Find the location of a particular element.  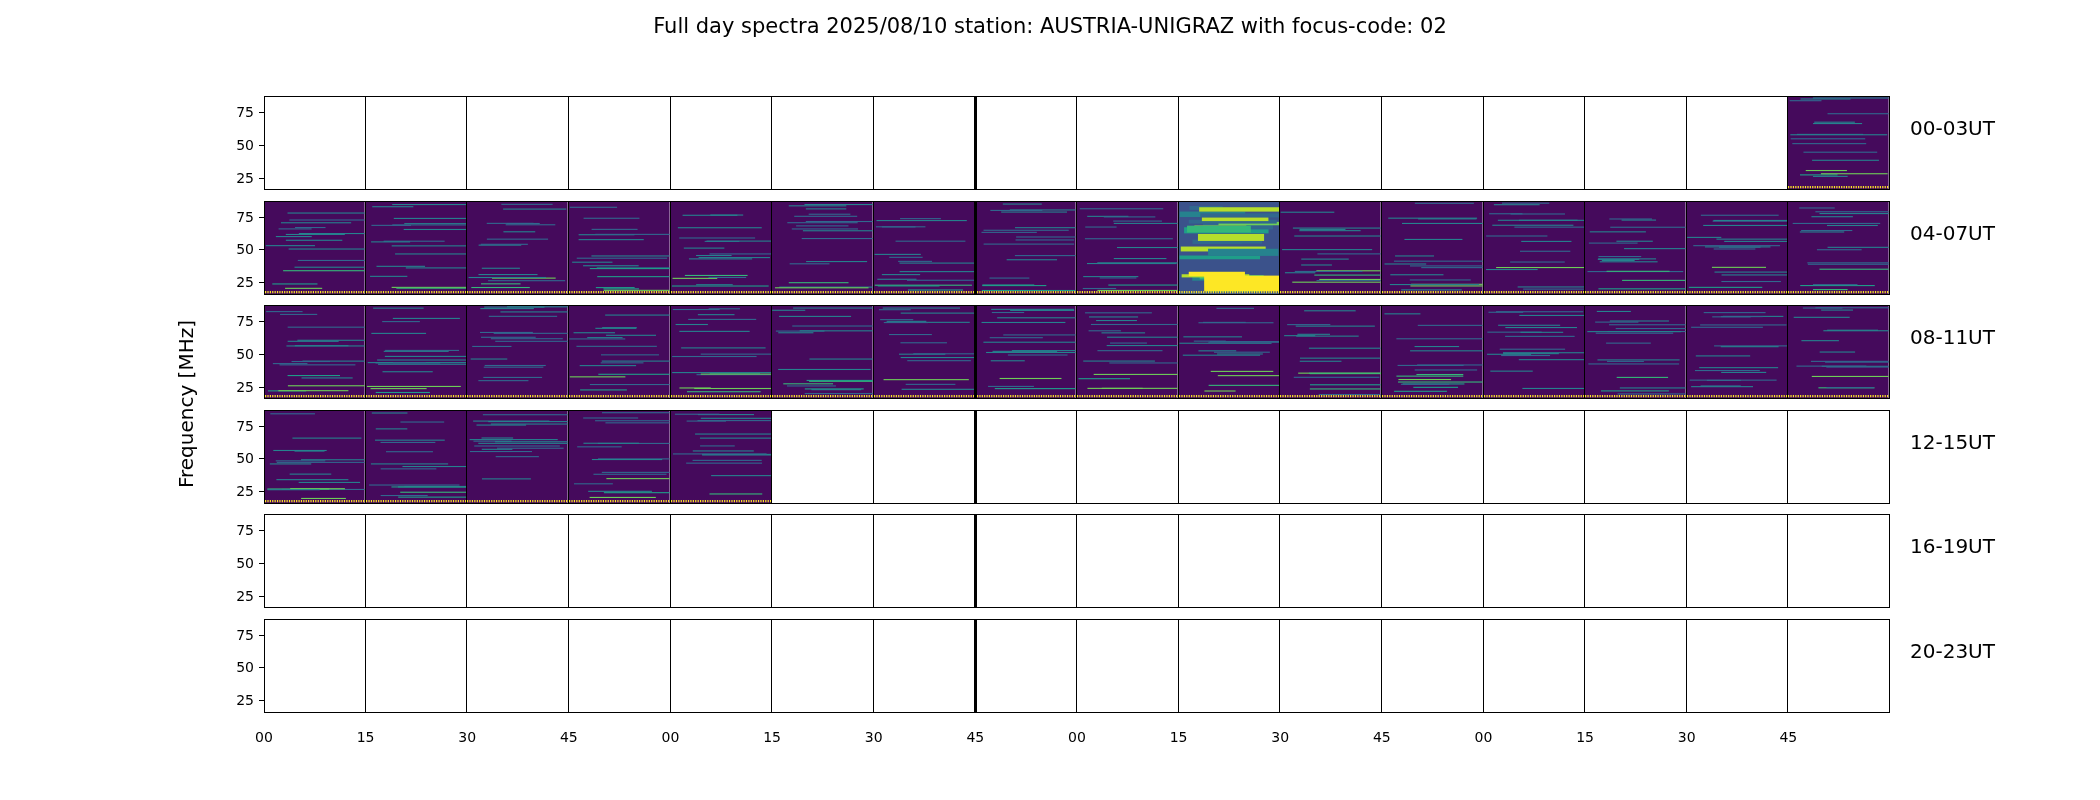

row-label: 12-15UT is located at coordinates (1952, 441).